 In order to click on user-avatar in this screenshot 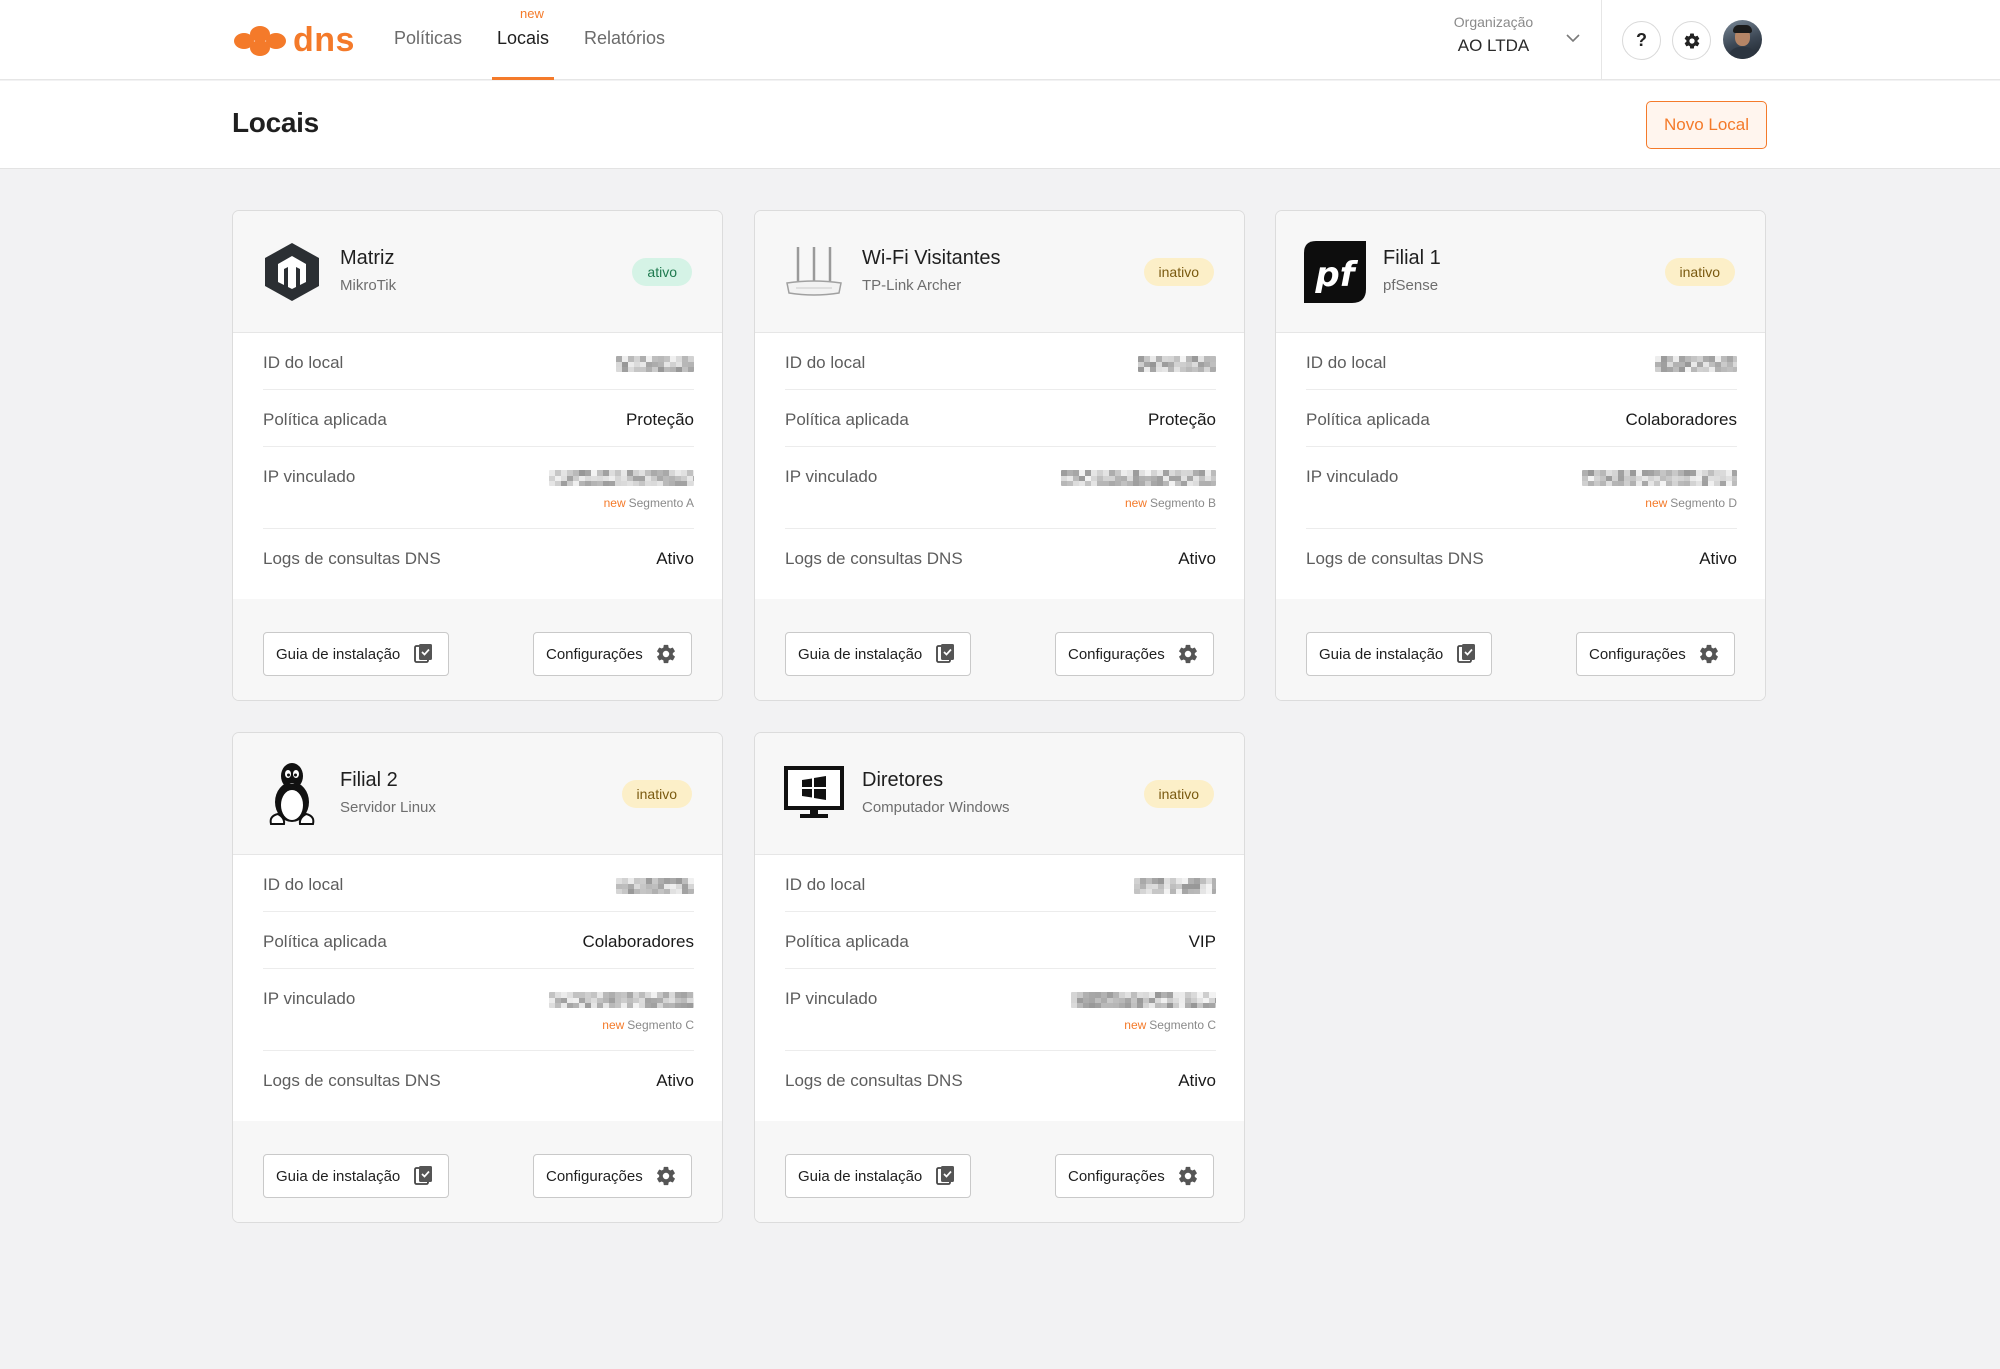, I will do `click(1742, 39)`.